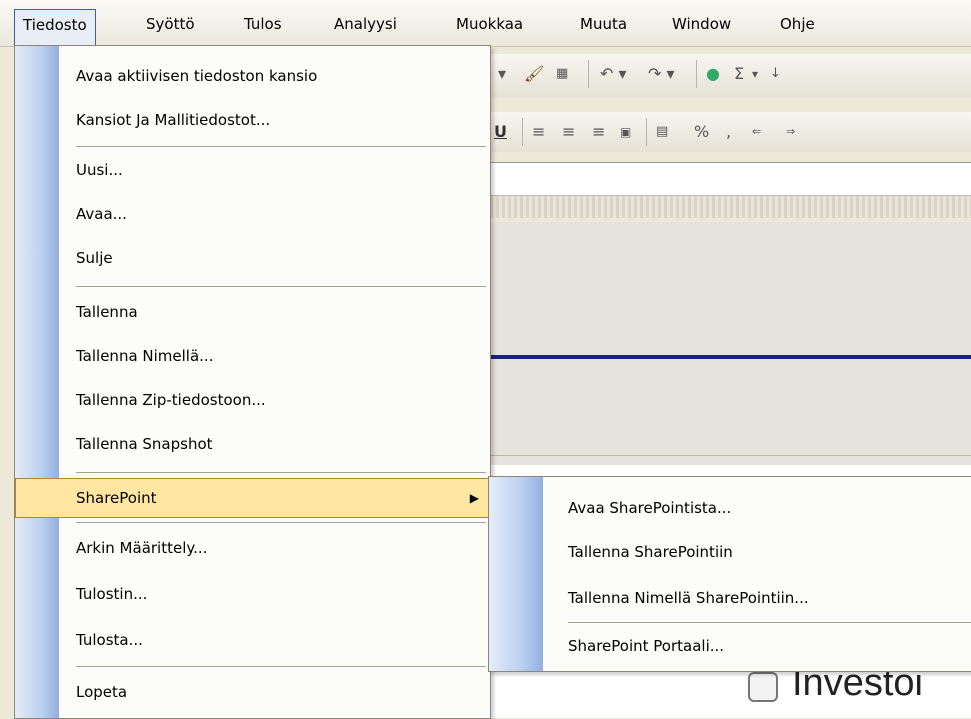  I want to click on menu-item-label: Tallenna Snapshot, so click(144, 444).